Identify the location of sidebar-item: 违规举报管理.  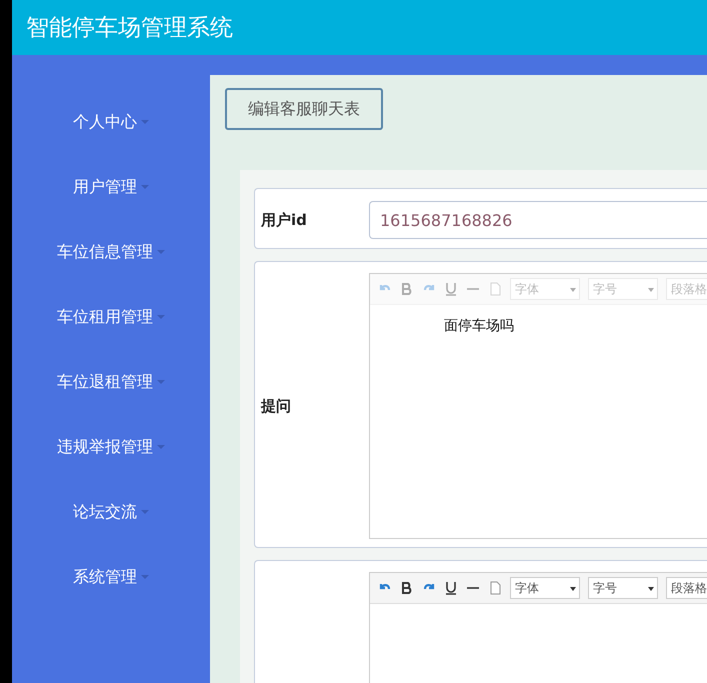
(111, 447).